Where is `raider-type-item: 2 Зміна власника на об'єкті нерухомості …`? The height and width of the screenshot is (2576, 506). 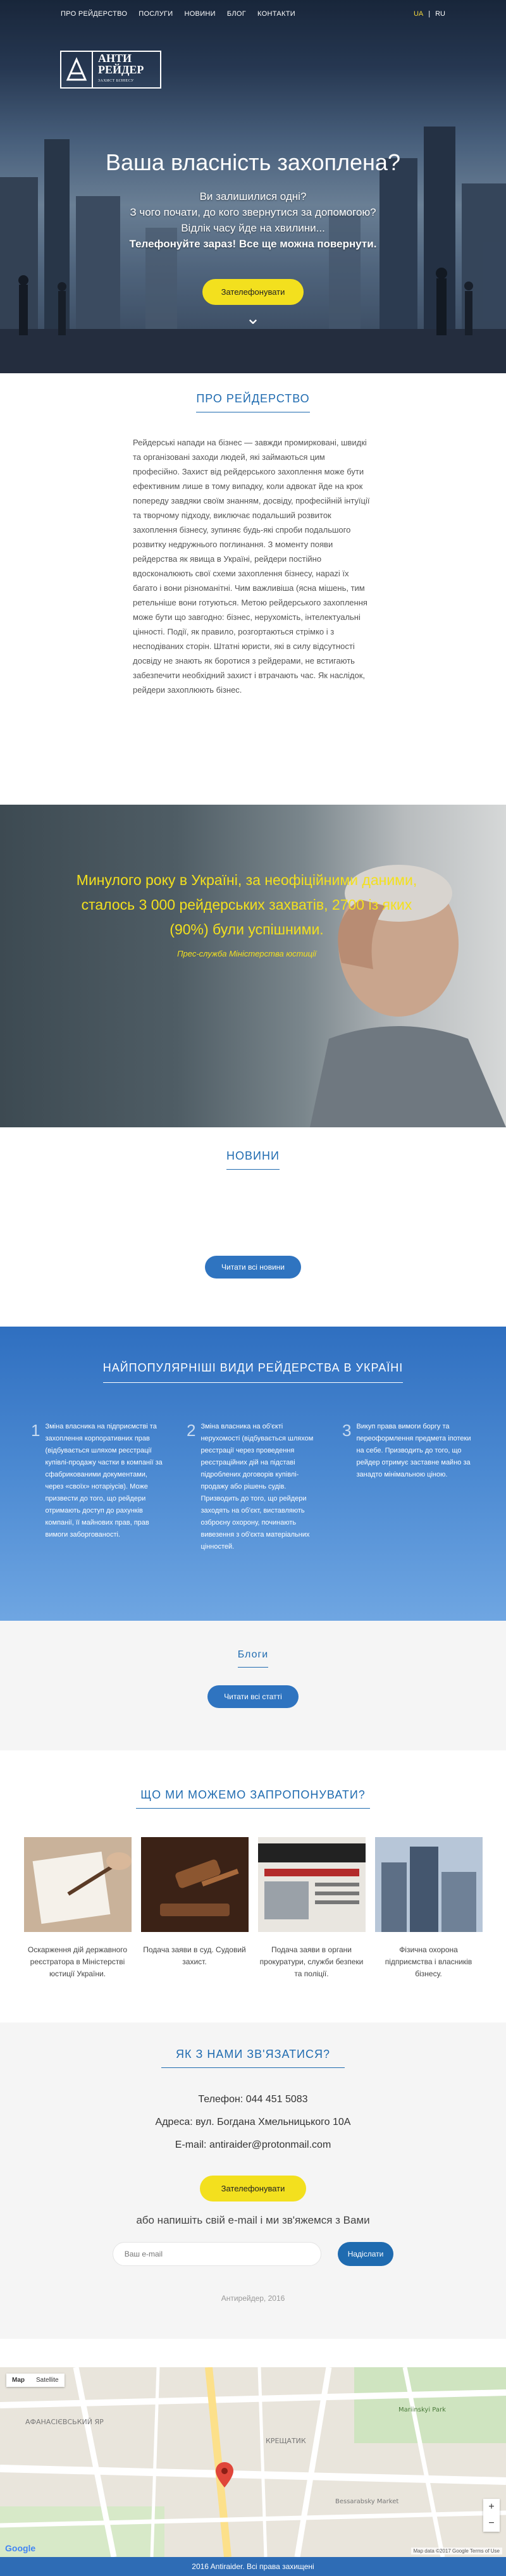
raider-type-item: 2 Зміна власника на об'єкті нерухомості … is located at coordinates (253, 1487).